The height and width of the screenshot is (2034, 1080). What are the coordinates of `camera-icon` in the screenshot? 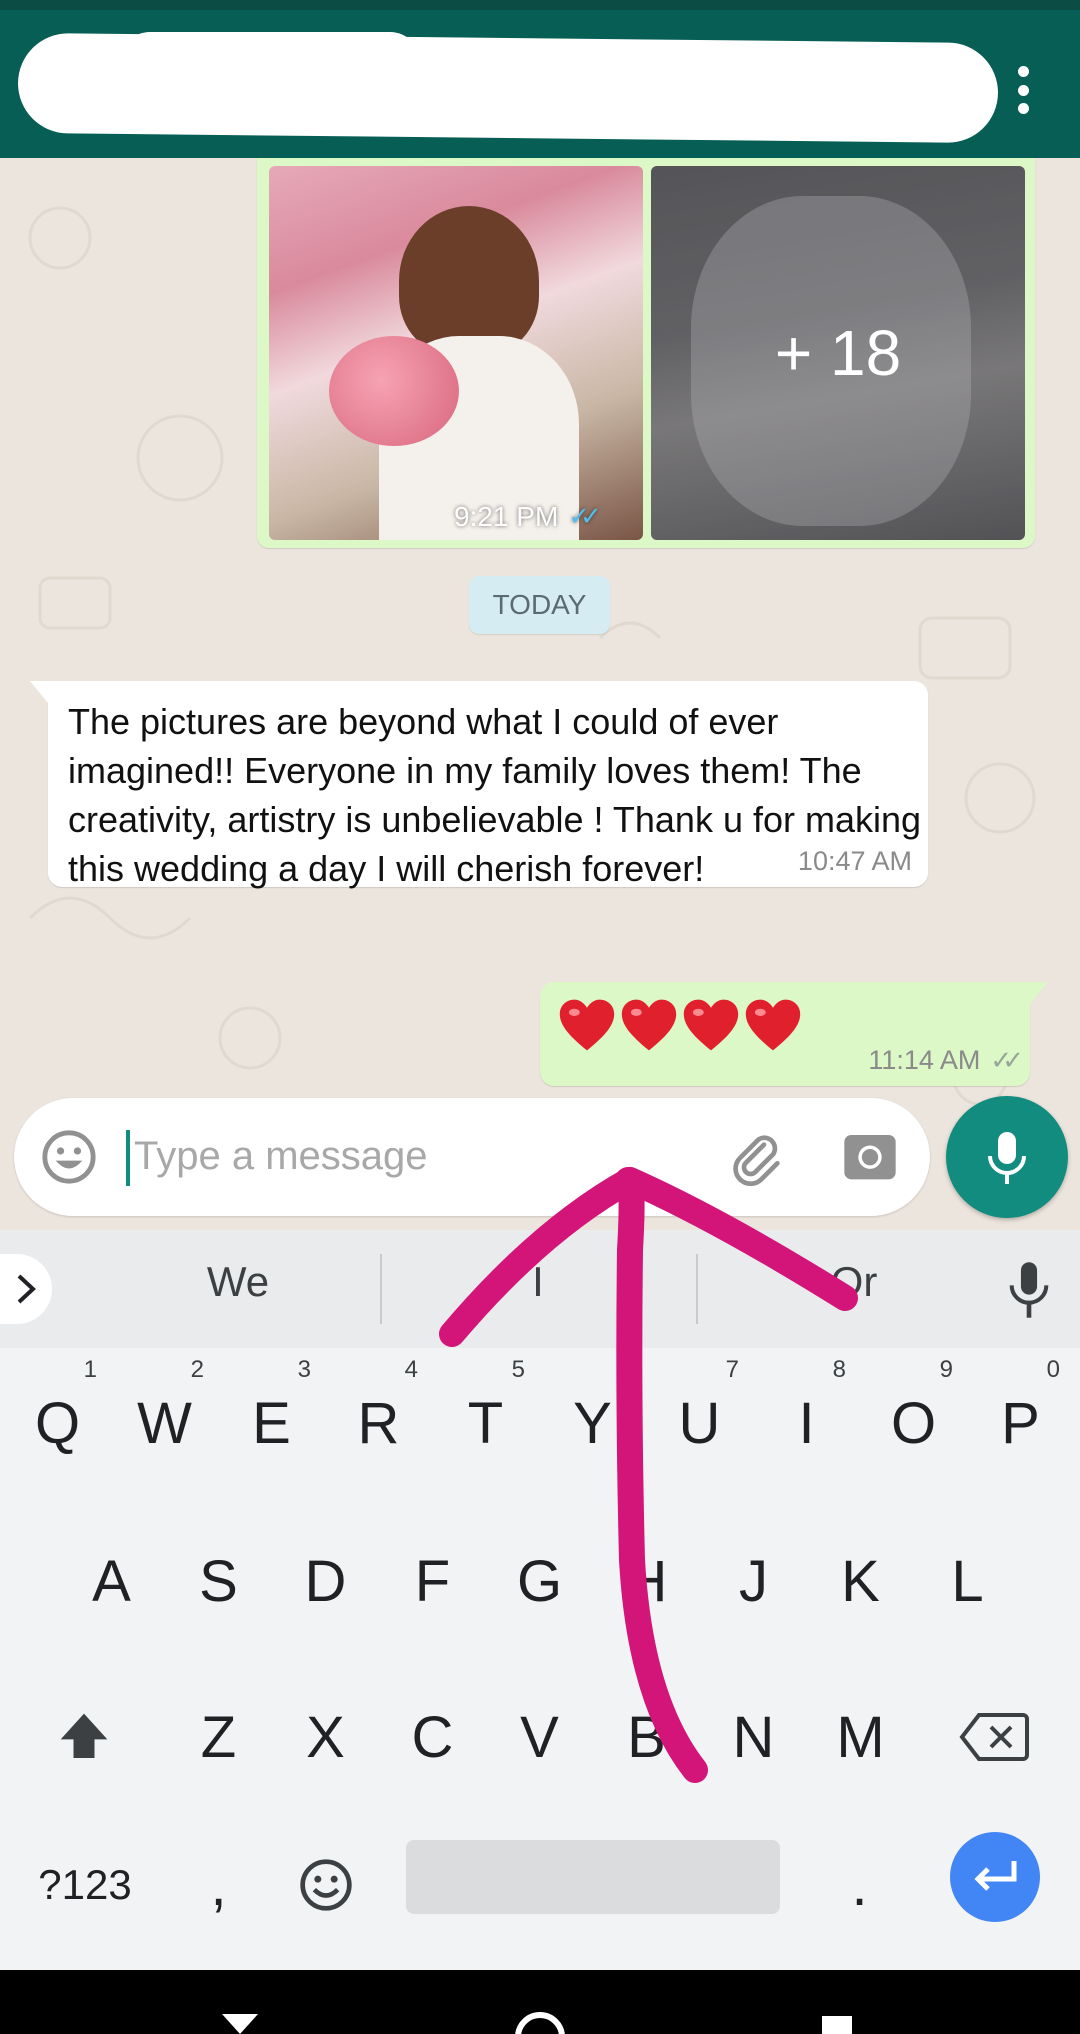 It's located at (870, 1156).